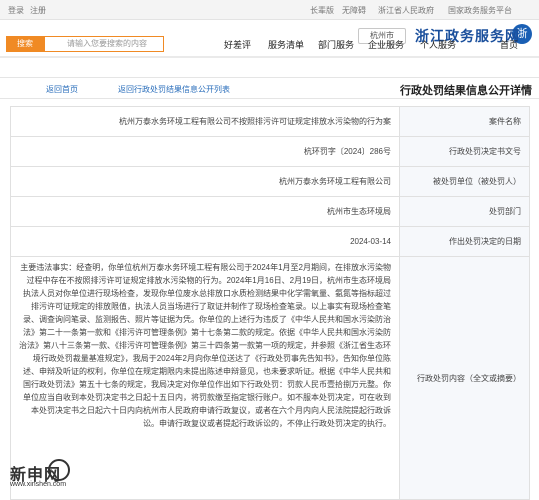 This screenshot has width=539, height=500. Describe the element at coordinates (359, 211) in the screenshot. I see `row-value: 杭州市生态环境局` at that location.